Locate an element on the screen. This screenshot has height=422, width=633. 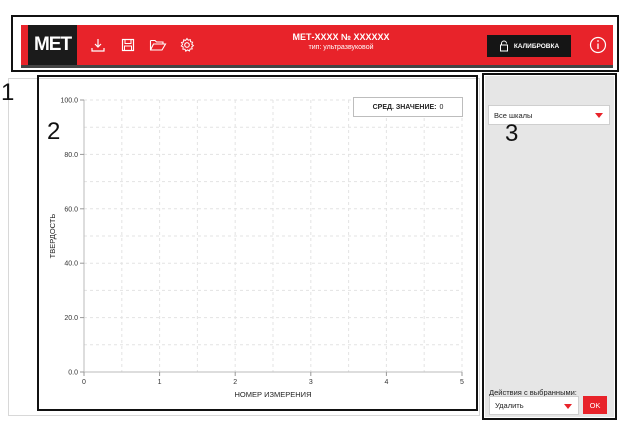
annotation-frame-header is located at coordinates (315, 43).